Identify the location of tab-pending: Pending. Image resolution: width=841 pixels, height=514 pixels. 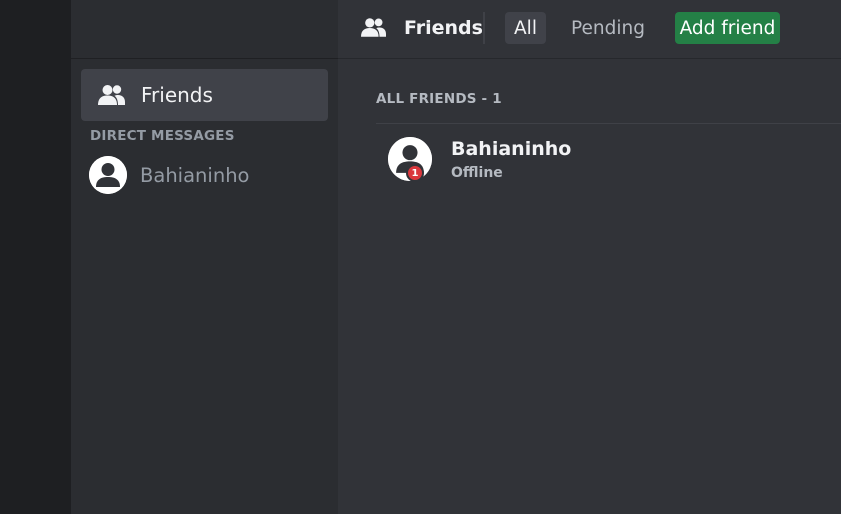
(608, 28).